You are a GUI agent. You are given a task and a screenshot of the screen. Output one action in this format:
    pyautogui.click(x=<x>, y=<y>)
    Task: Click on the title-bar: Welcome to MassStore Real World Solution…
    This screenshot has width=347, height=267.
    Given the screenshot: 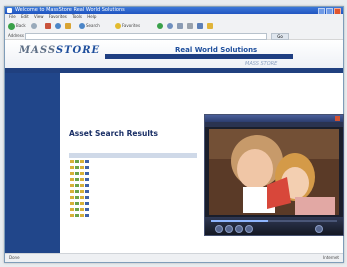 What is the action you would take?
    pyautogui.click(x=174, y=11)
    